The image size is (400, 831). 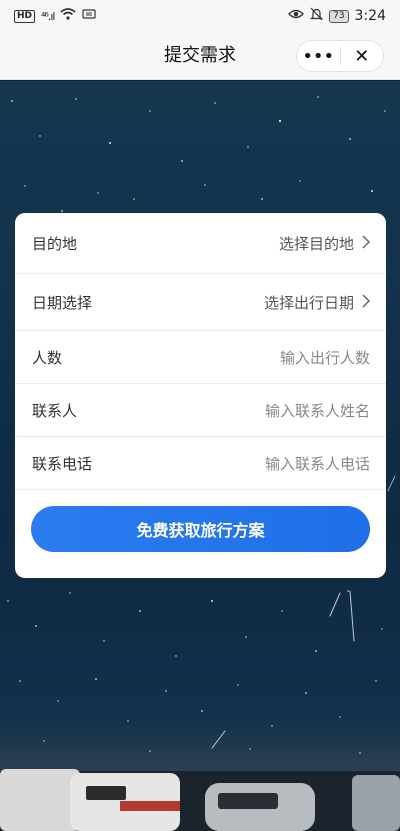 What do you see at coordinates (296, 16) in the screenshot?
I see `eye-icon` at bounding box center [296, 16].